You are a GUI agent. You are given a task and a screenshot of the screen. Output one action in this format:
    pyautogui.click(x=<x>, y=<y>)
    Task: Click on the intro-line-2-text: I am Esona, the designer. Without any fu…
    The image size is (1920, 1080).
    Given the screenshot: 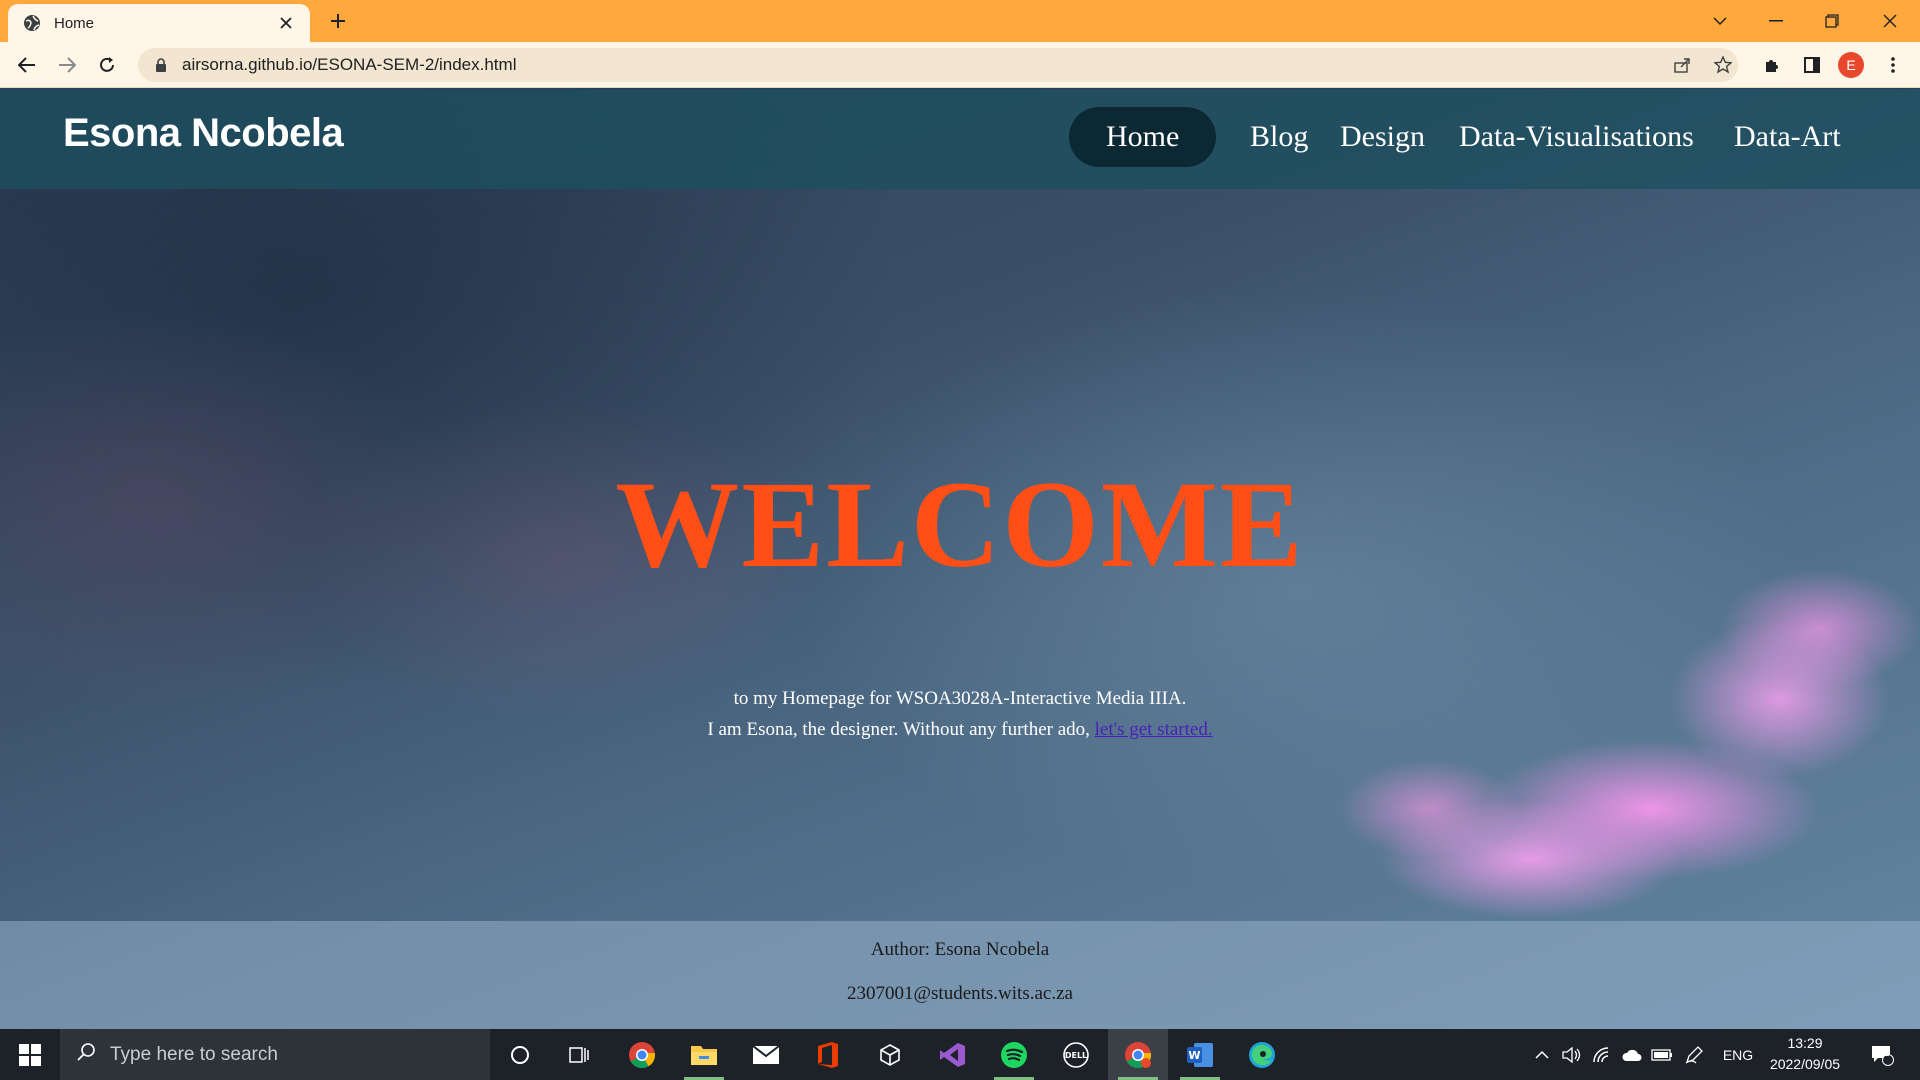 What is the action you would take?
    pyautogui.click(x=898, y=729)
    